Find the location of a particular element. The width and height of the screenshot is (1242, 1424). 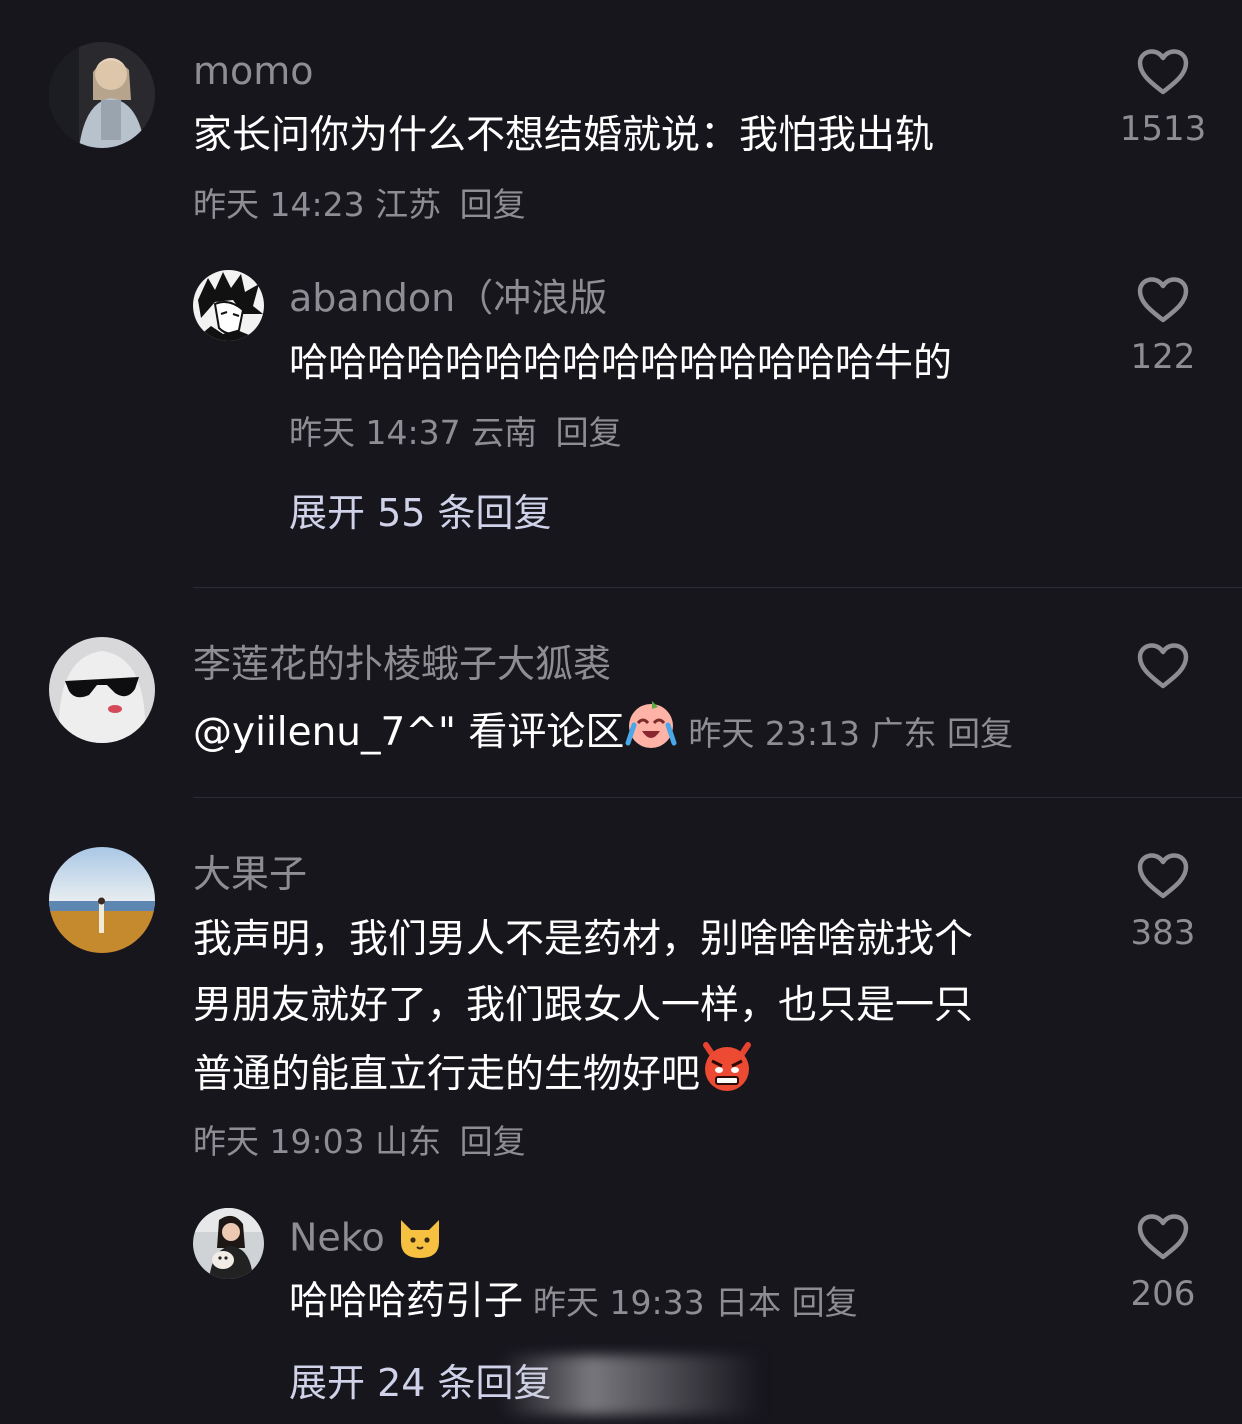

reply-time: 昨天 14:37 is located at coordinates (375, 432).